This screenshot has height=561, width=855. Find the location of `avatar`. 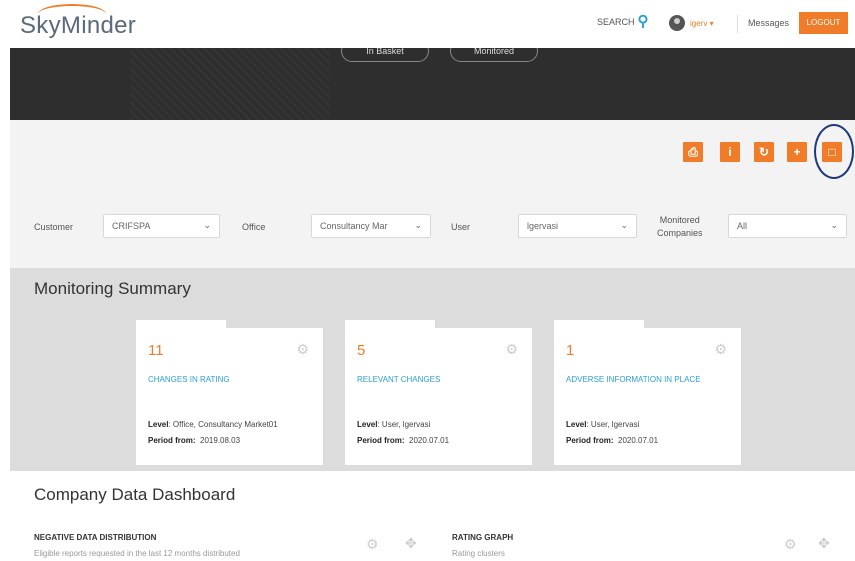

avatar is located at coordinates (677, 23).